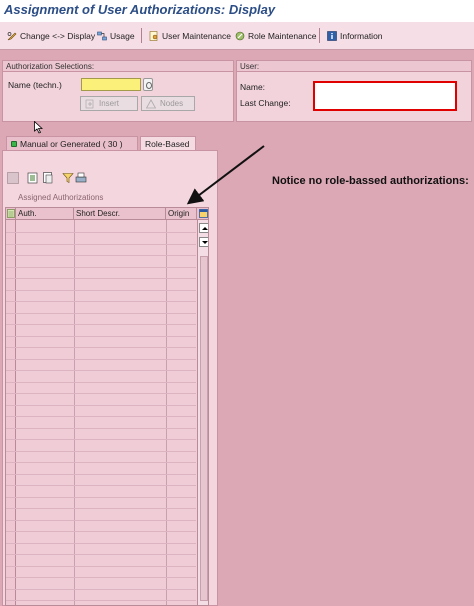 This screenshot has height=606, width=474. What do you see at coordinates (282, 35) in the screenshot?
I see `role-maintenance-label: Role Maintenance` at bounding box center [282, 35].